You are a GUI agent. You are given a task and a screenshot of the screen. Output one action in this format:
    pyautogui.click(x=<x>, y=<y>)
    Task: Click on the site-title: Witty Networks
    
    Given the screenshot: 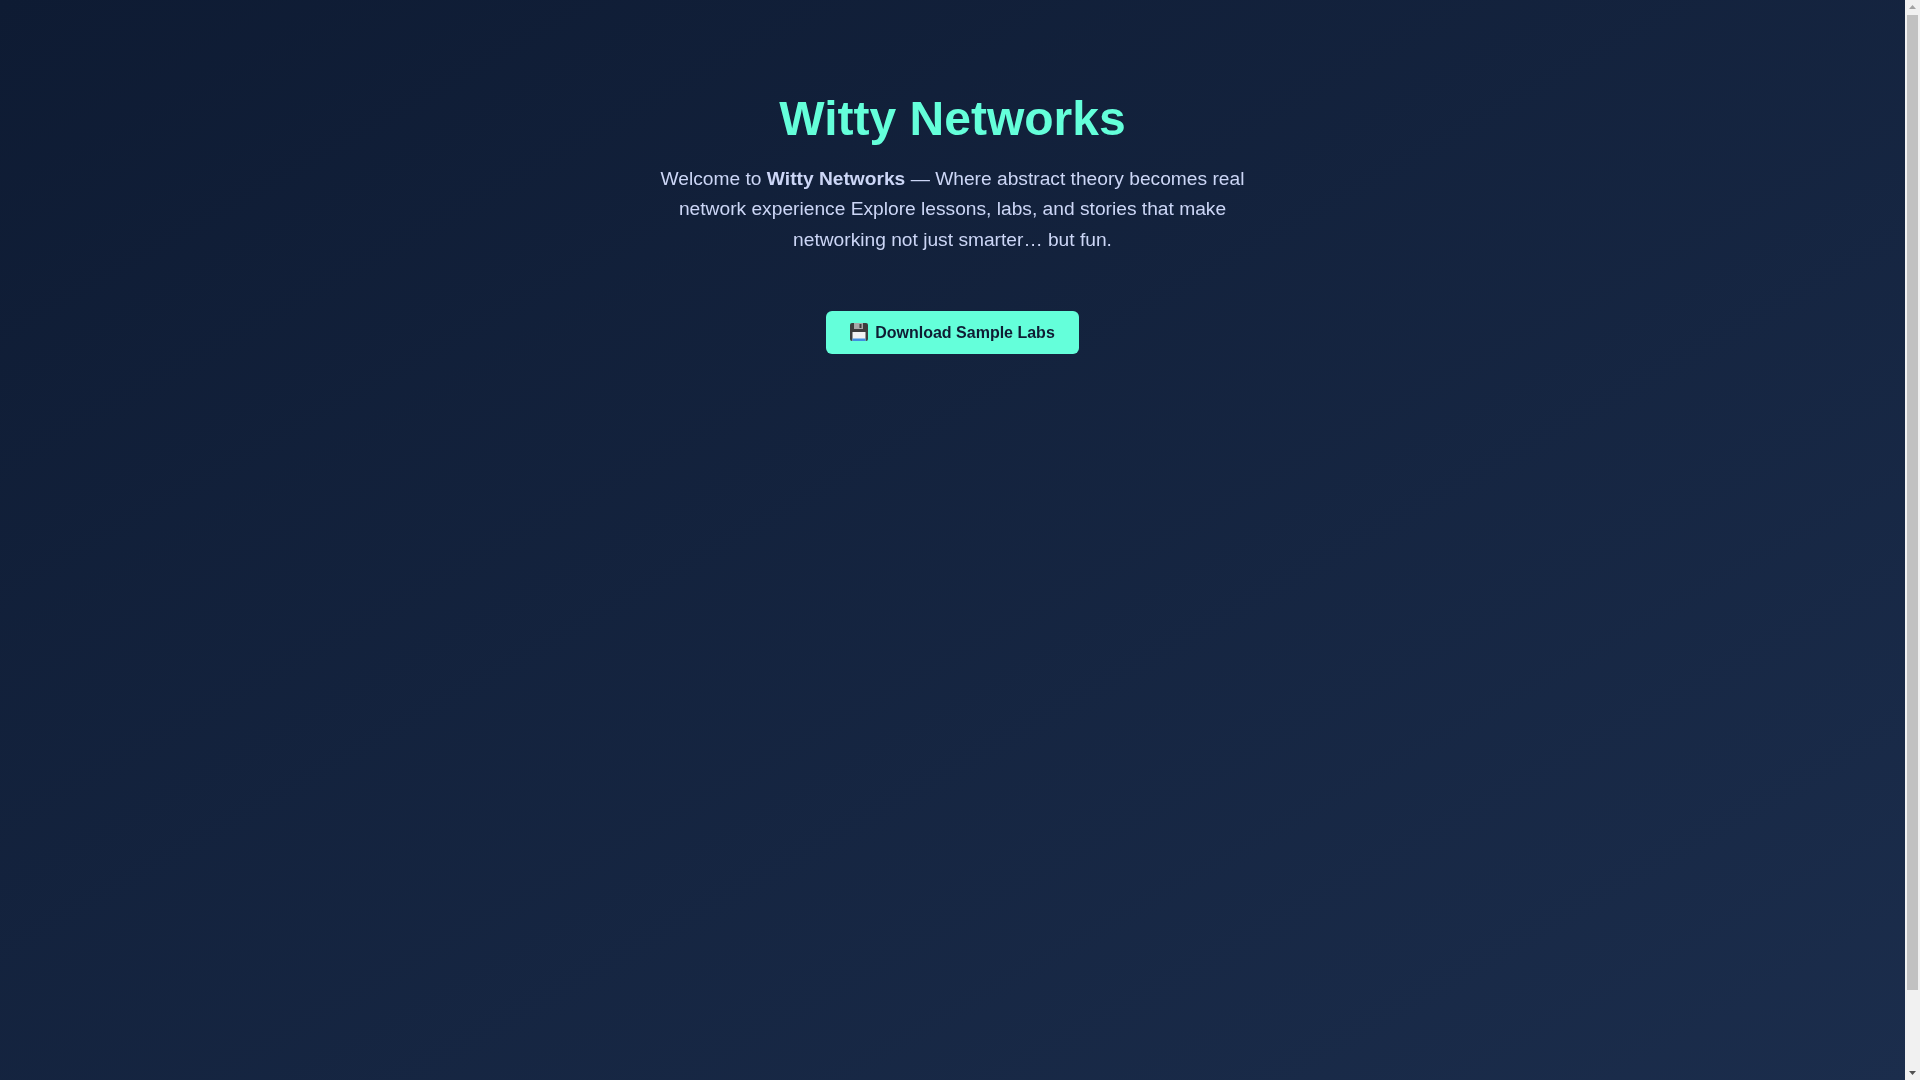 What is the action you would take?
    pyautogui.click(x=952, y=119)
    